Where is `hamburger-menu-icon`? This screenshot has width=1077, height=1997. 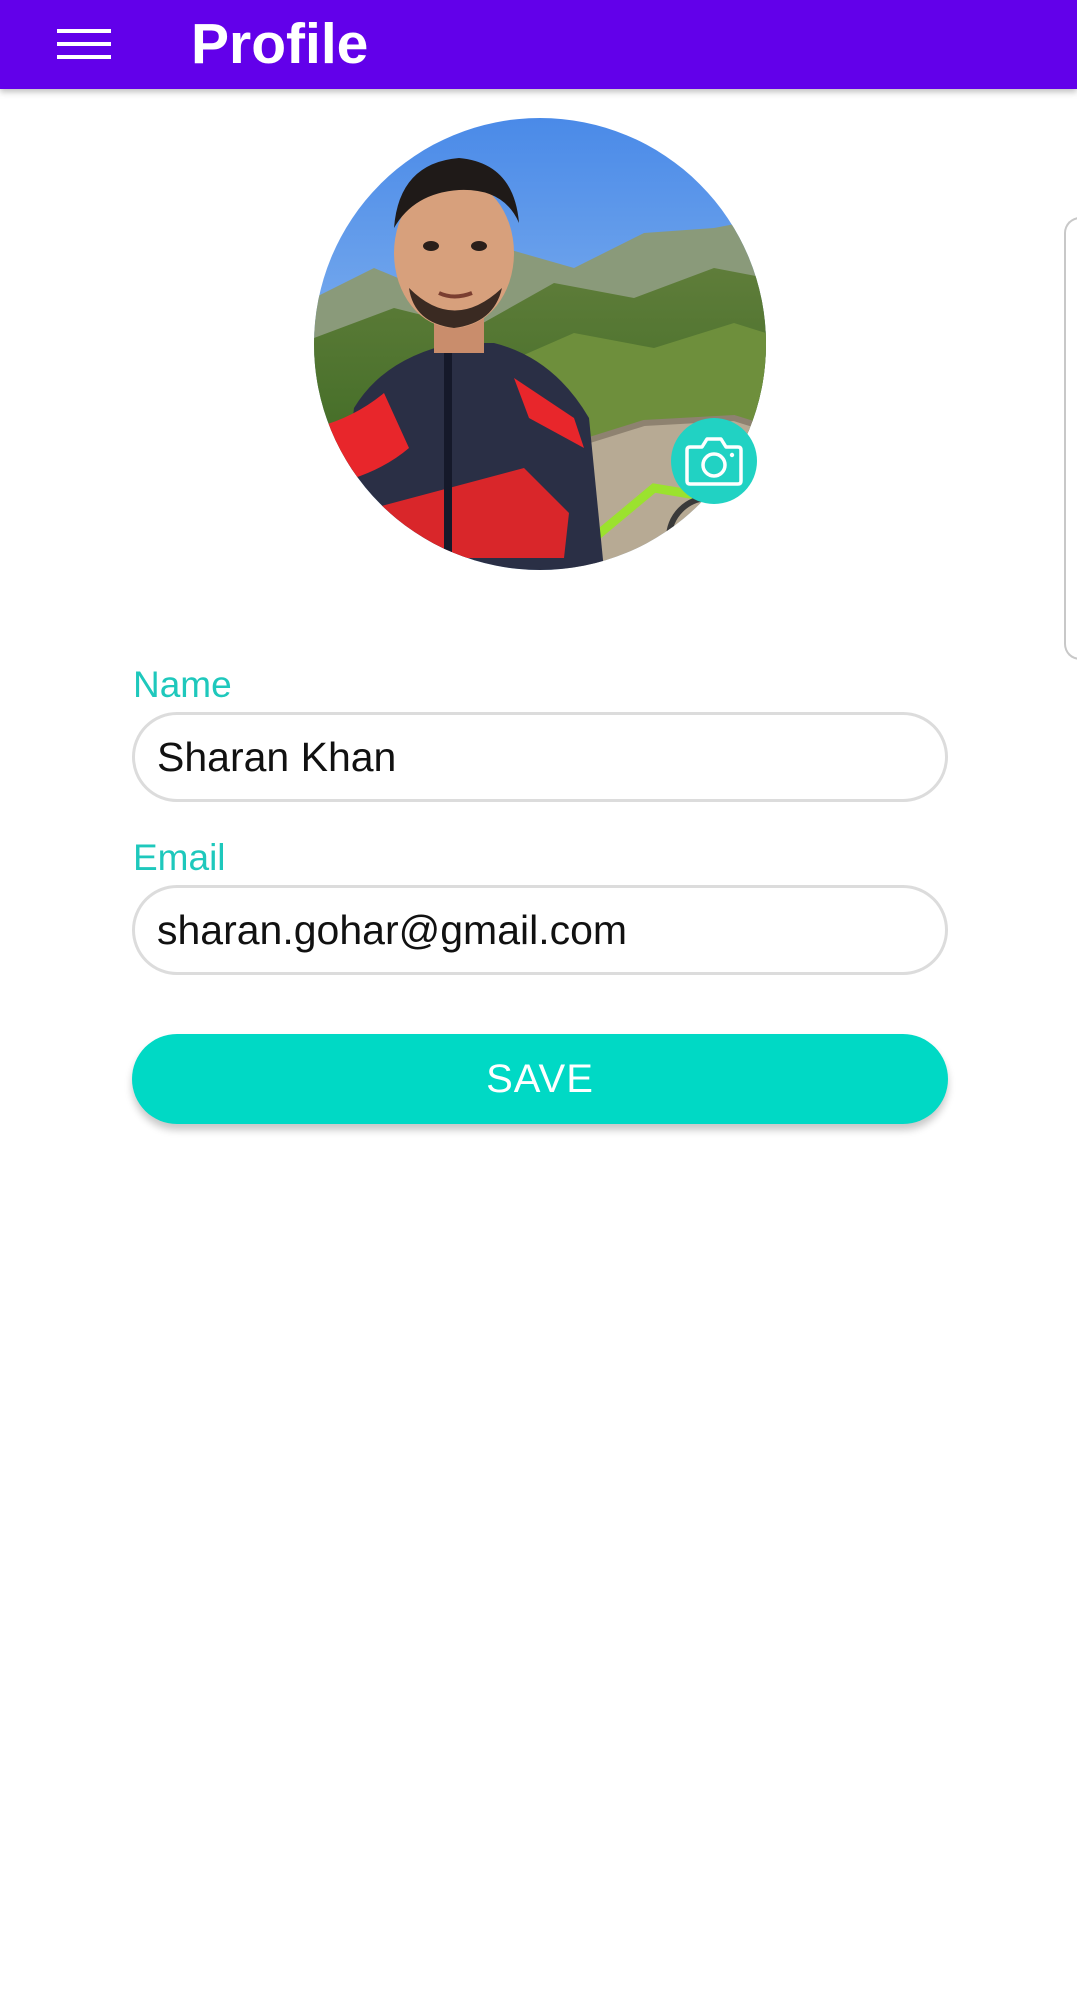
hamburger-menu-icon is located at coordinates (84, 44).